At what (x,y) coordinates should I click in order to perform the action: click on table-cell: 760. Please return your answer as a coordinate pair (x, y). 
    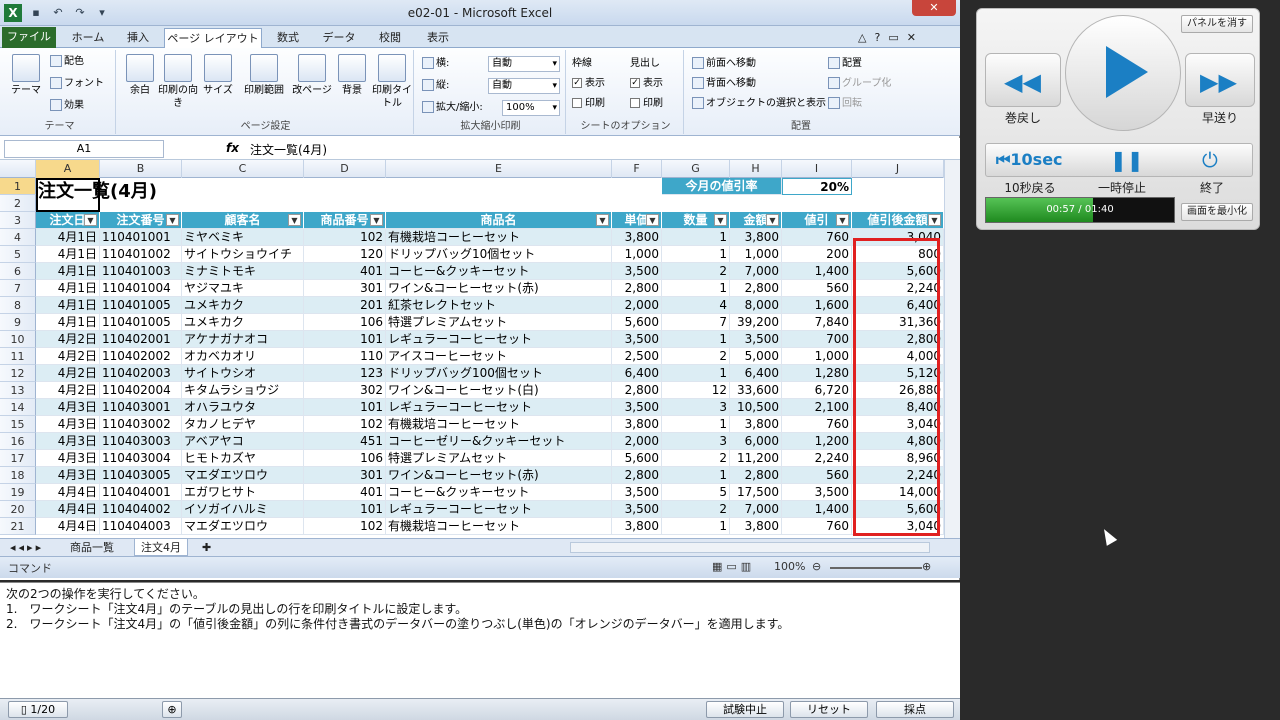
    Looking at the image, I should click on (817, 237).